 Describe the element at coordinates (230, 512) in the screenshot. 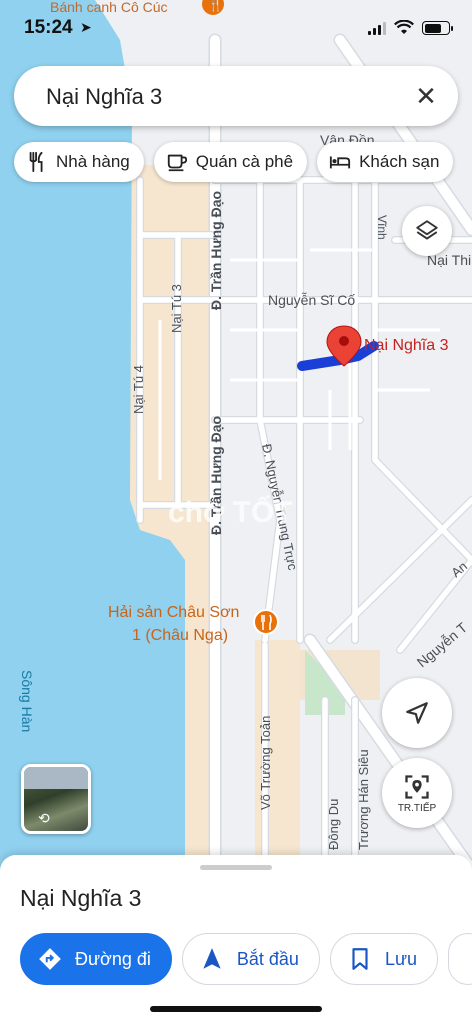

I see `watermark: chợ TỐT` at that location.